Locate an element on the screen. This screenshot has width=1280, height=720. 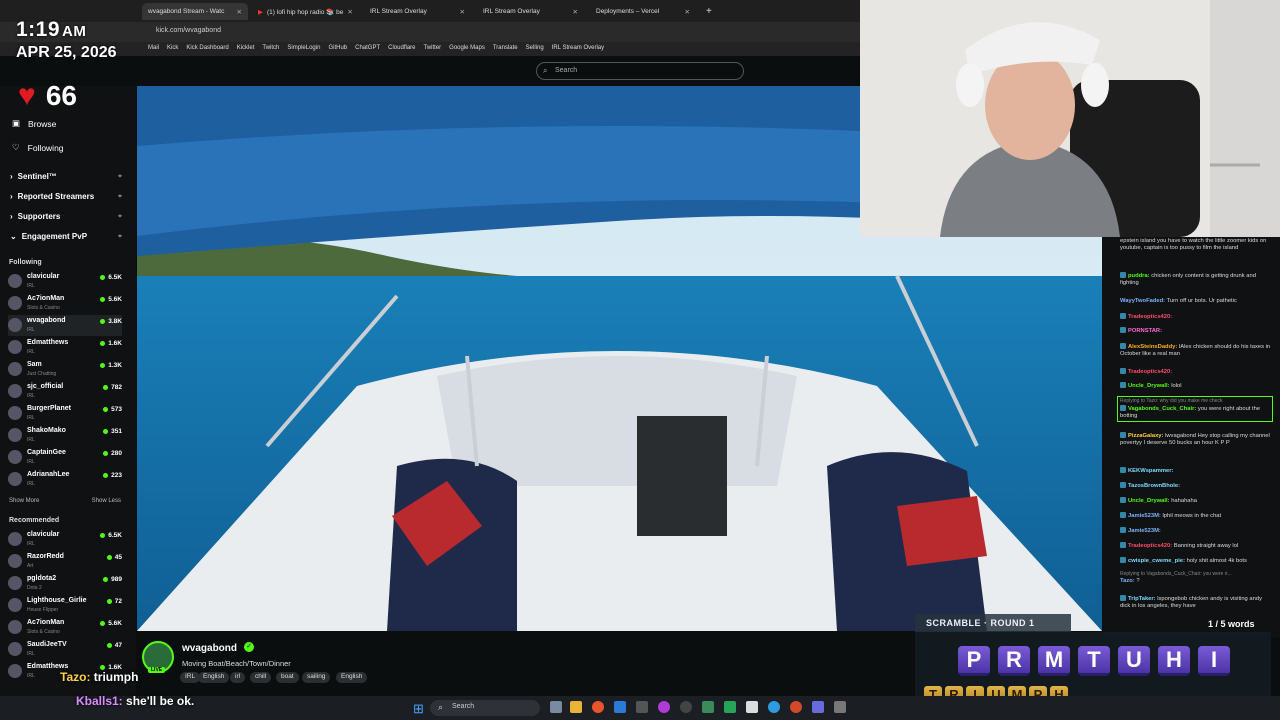
bookmark: IRL Stream Overlay is located at coordinates (578, 50).